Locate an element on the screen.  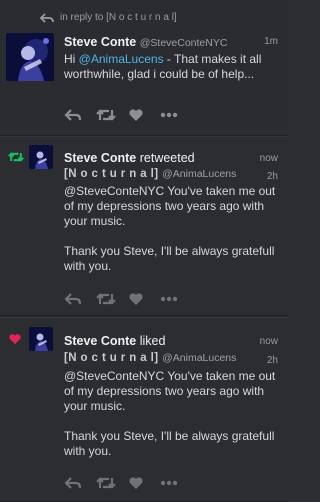
activity-verb: liked is located at coordinates (152, 341).